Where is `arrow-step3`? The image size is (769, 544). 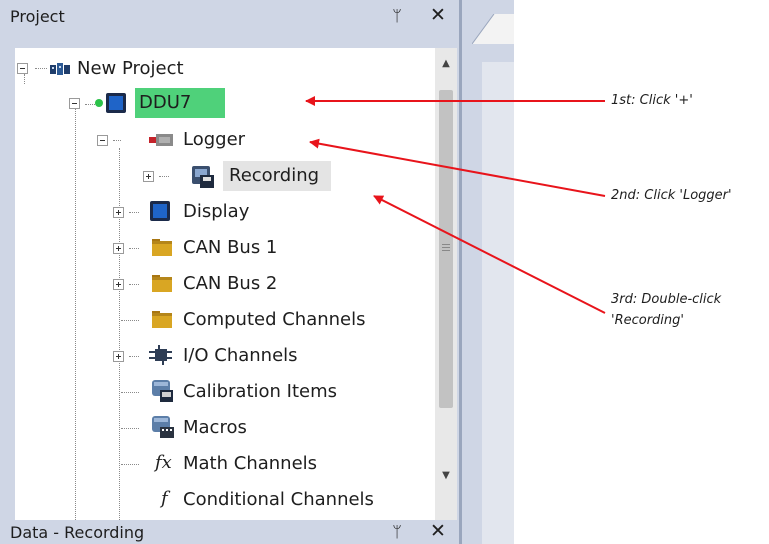
arrow-step3 is located at coordinates (489, 254).